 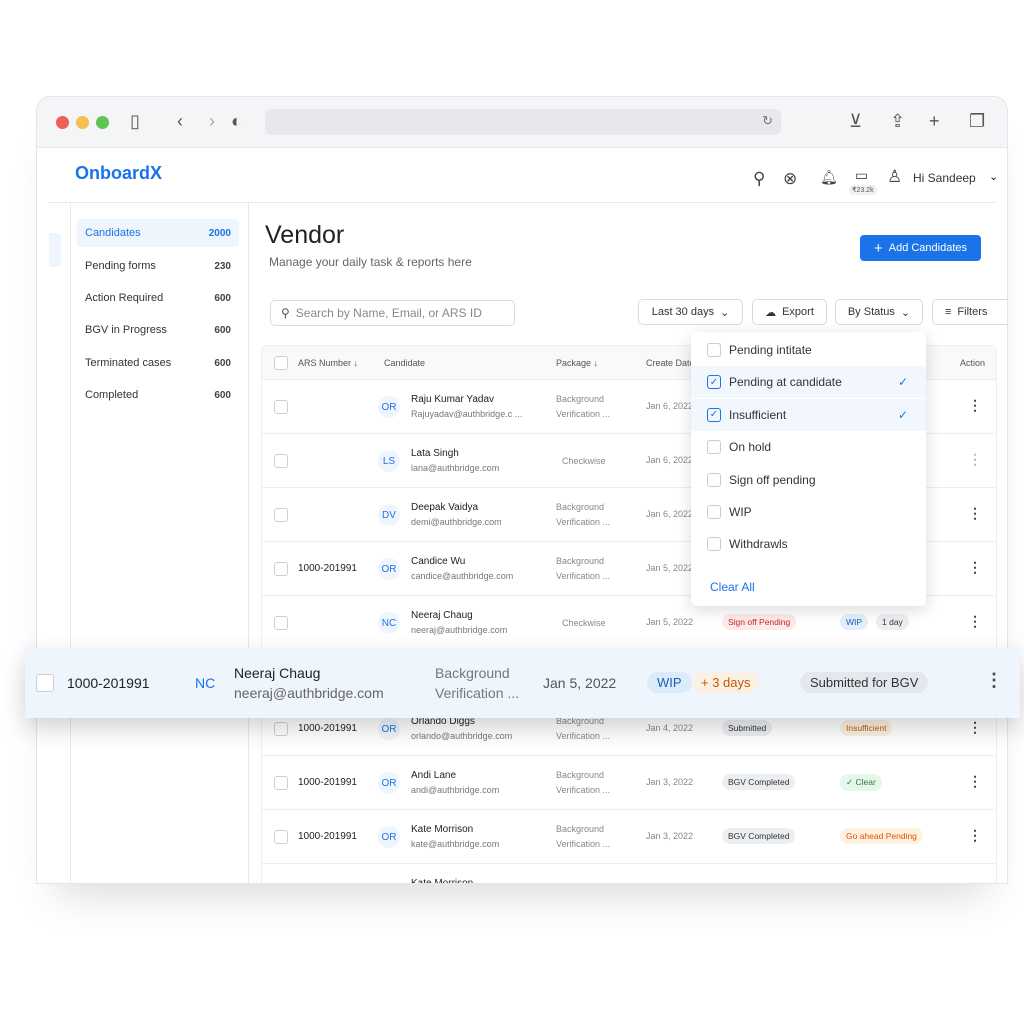 What do you see at coordinates (158, 266) in the screenshot?
I see `sidebar-item-pending-forms: Pending forms 230` at bounding box center [158, 266].